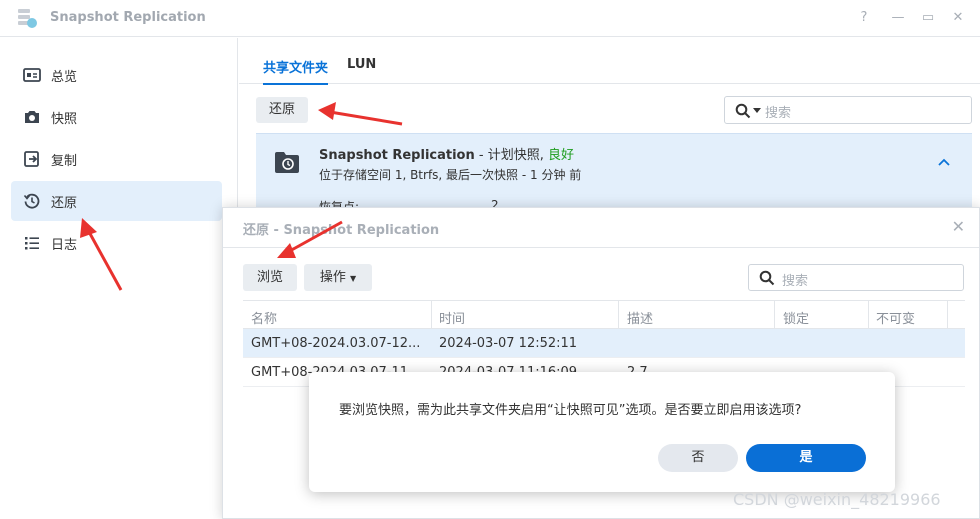 This screenshot has height=519, width=980. I want to click on sidebar-item-replication: 复制, so click(116, 159).